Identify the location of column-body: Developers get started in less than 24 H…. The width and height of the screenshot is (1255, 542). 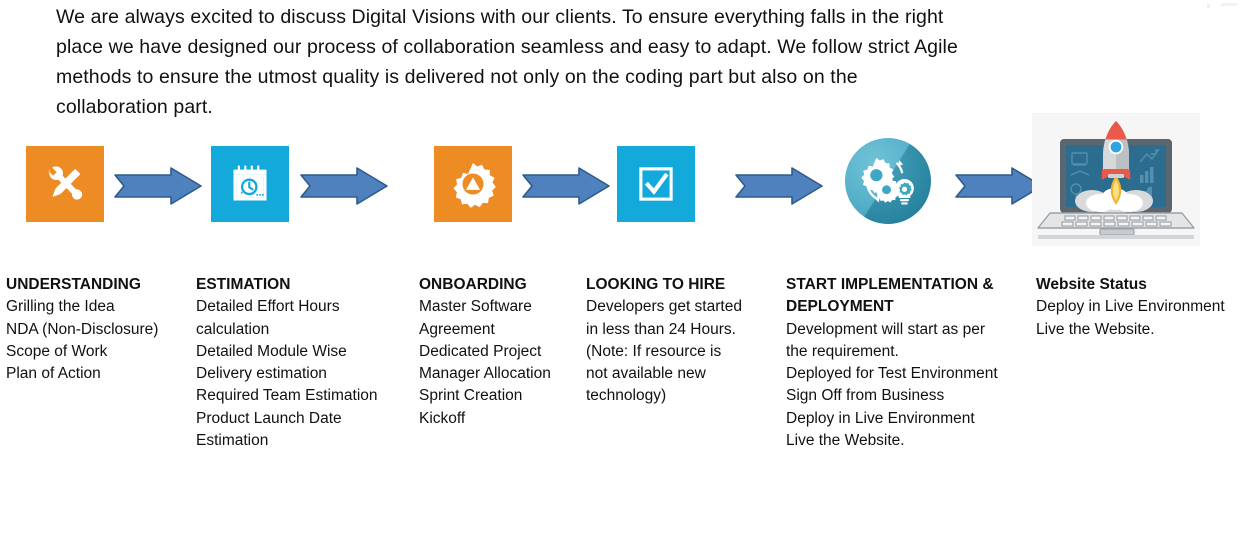
(664, 351).